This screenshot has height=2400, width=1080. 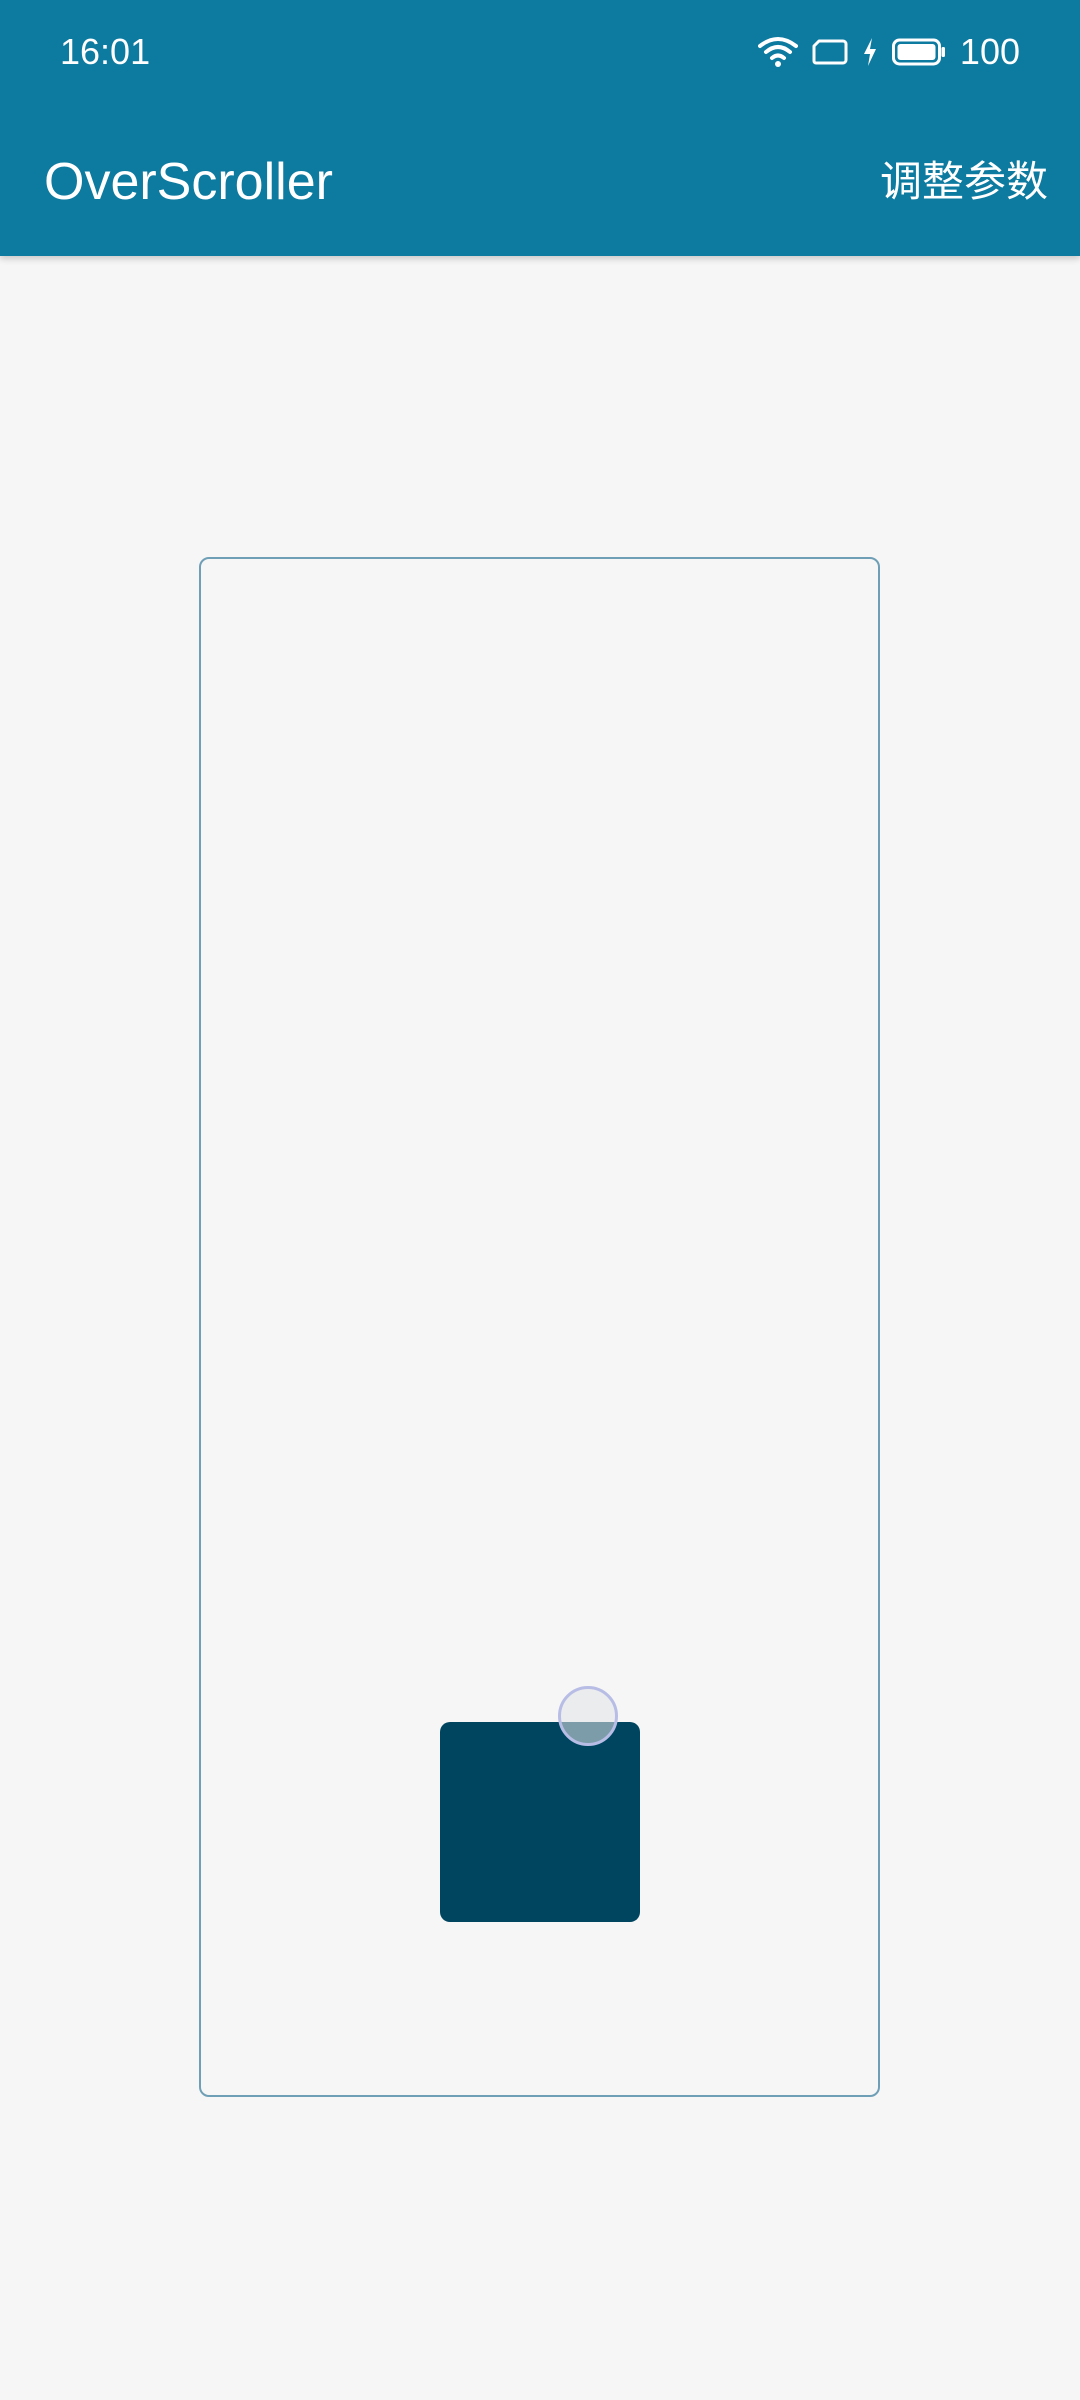 I want to click on adjust-params-button: 调整参数, so click(x=964, y=182).